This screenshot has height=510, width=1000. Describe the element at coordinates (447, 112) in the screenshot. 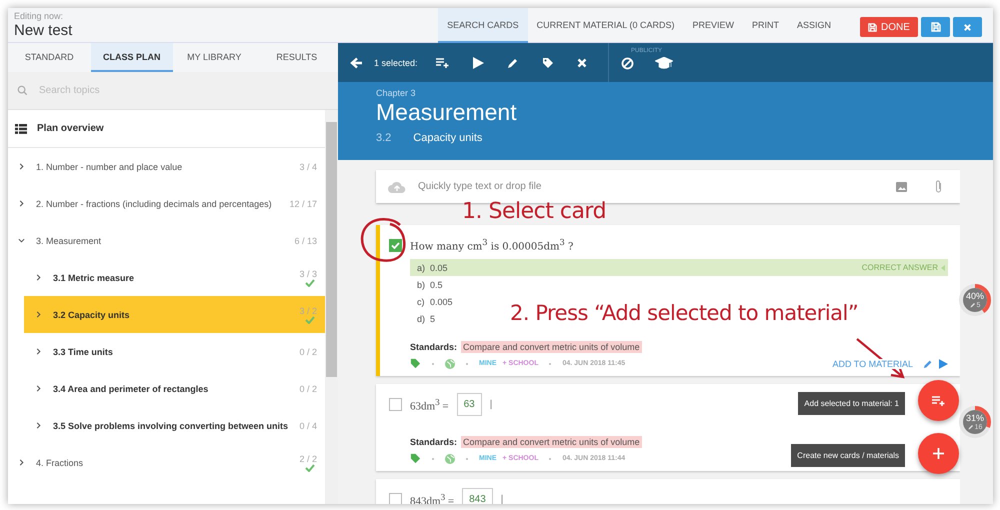

I see `chapter-title: Measurement` at that location.